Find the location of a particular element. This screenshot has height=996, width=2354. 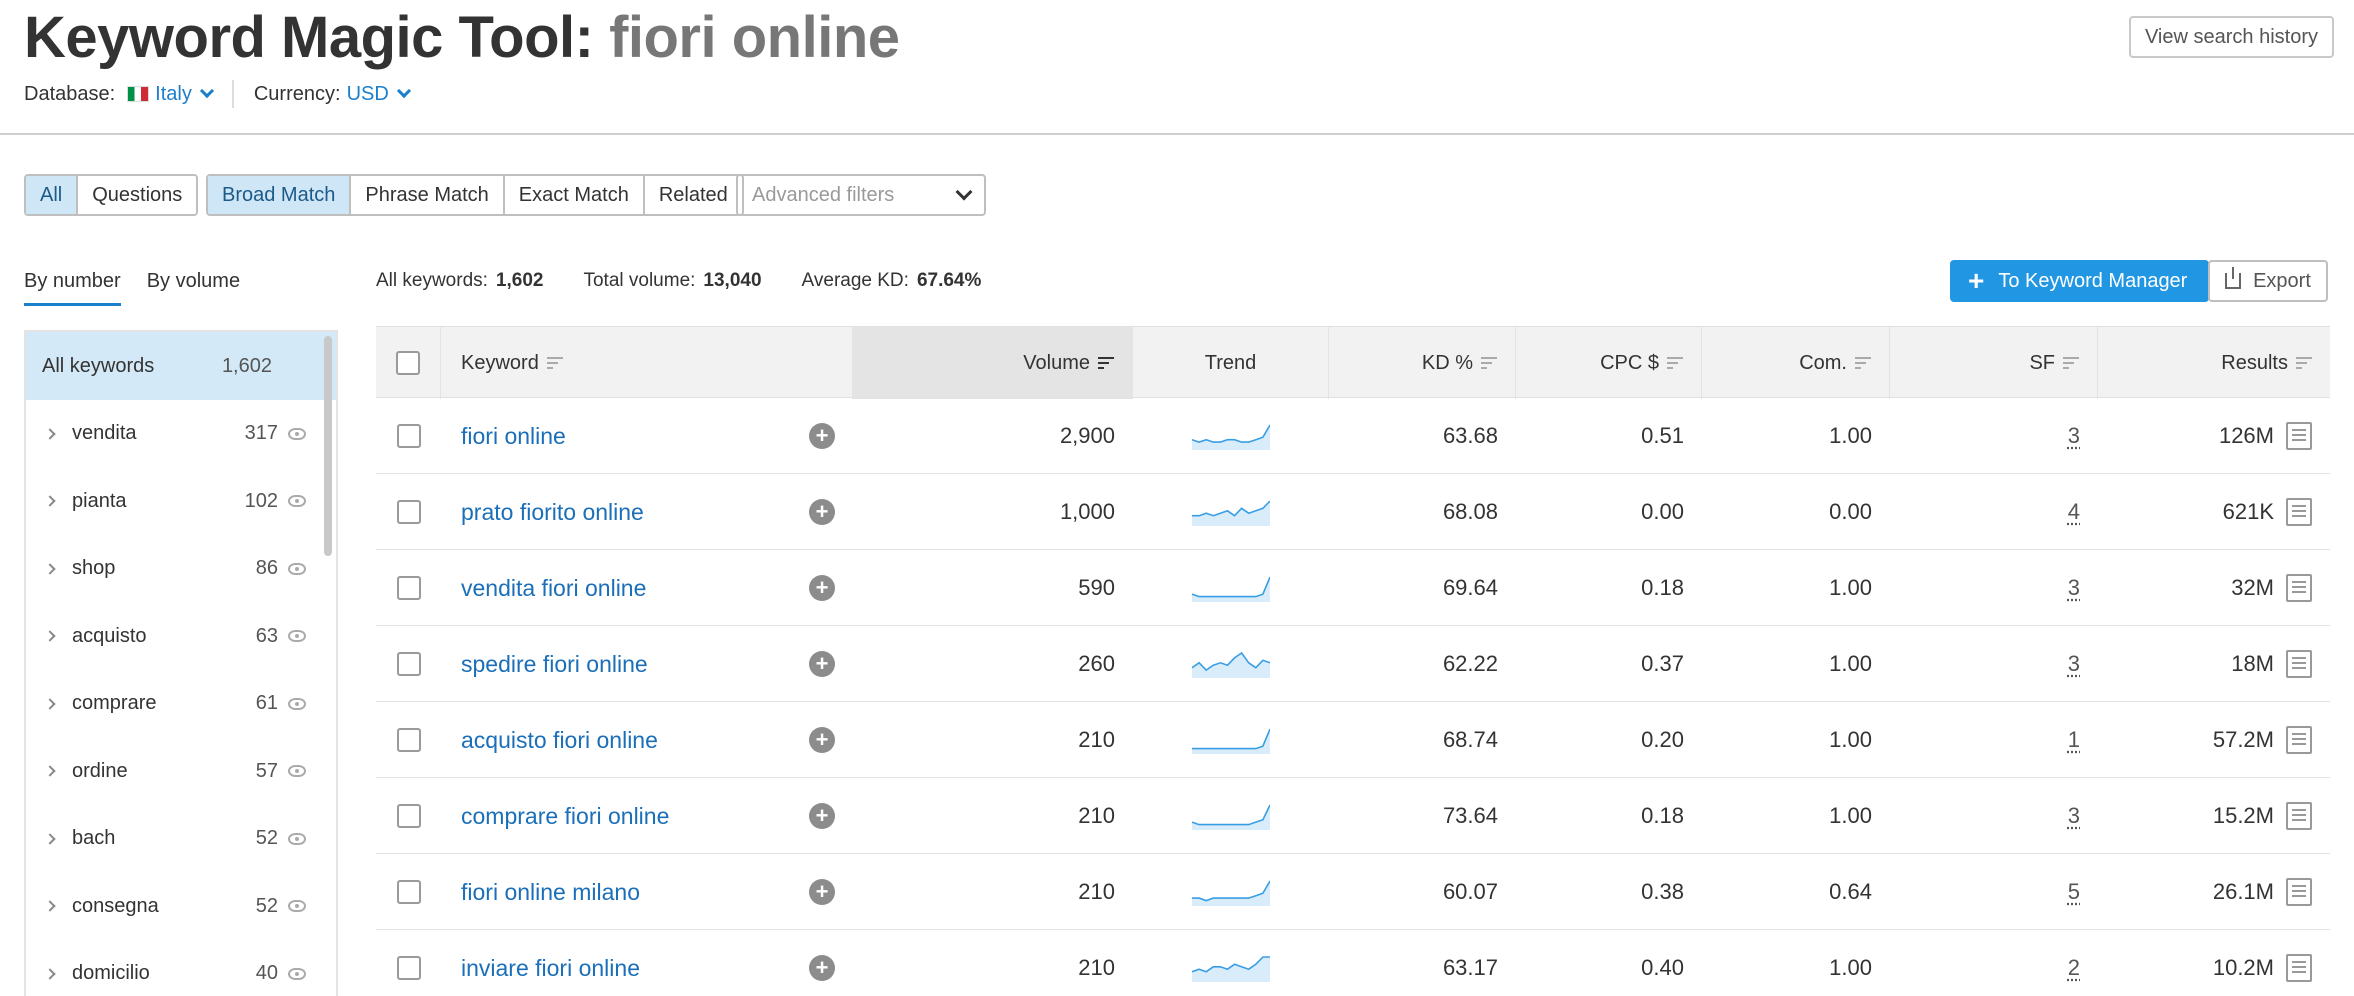

tab-related: Related is located at coordinates (693, 195).